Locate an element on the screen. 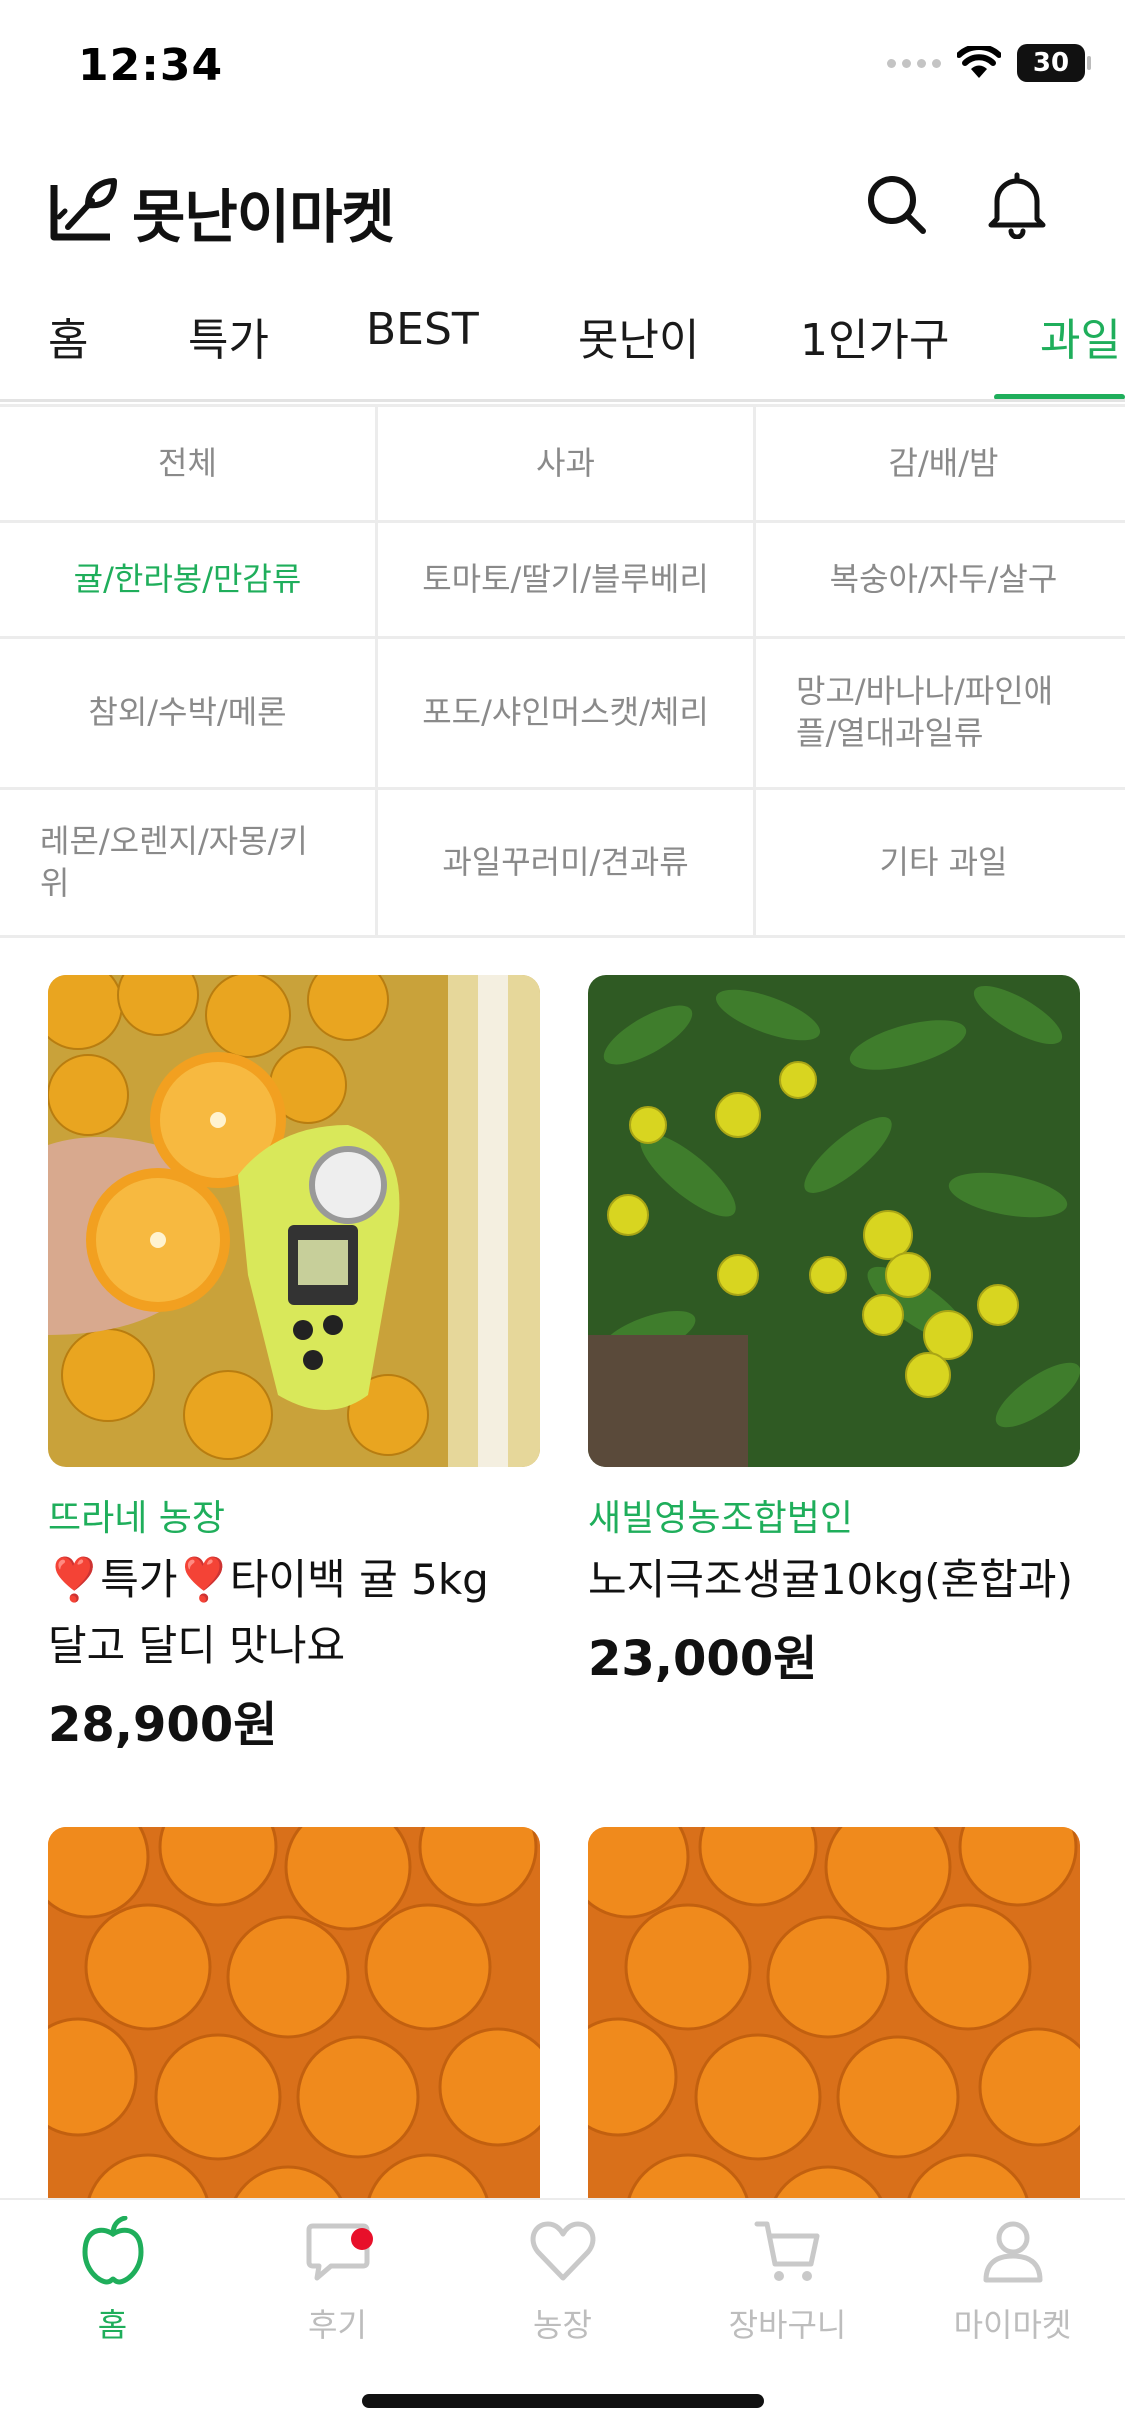  signal-icon is located at coordinates (914, 63).